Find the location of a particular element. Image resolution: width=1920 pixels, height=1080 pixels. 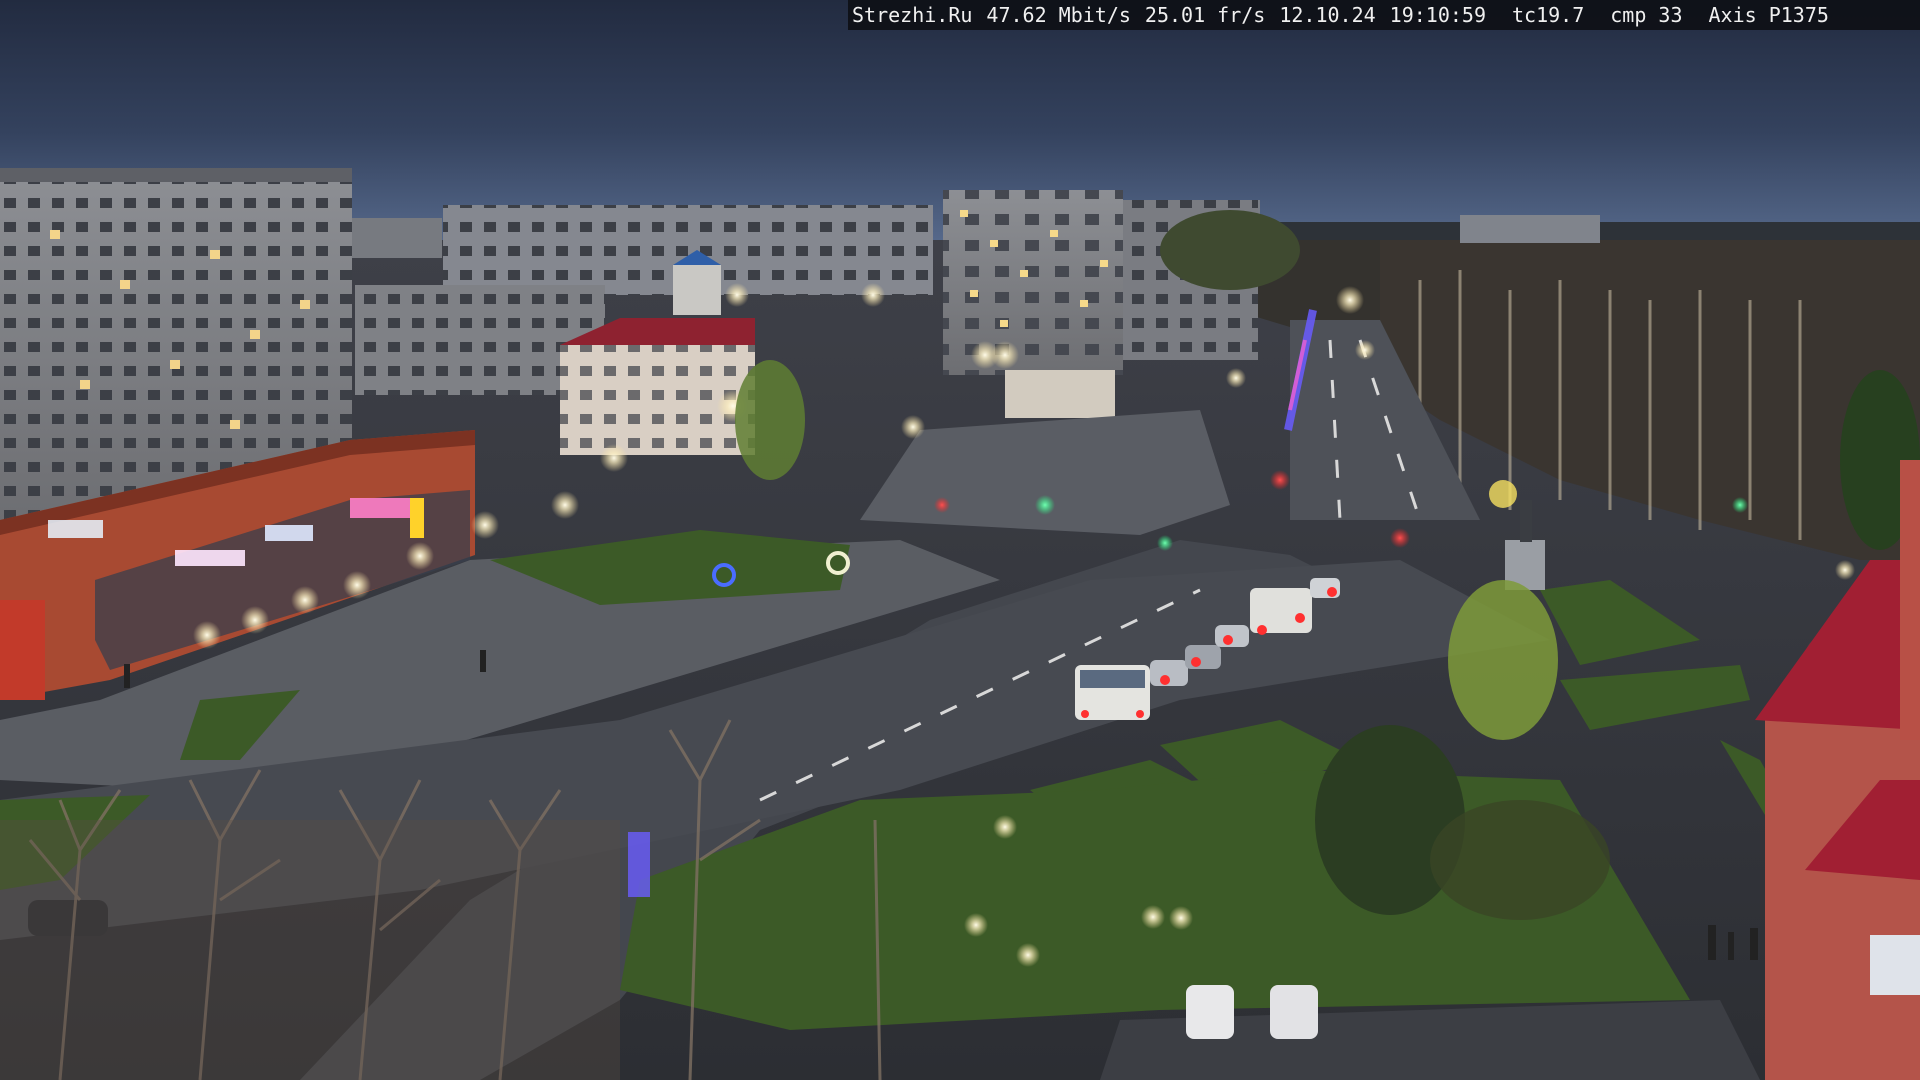

camera-model-label: Axis P1375 is located at coordinates (1768, 15).